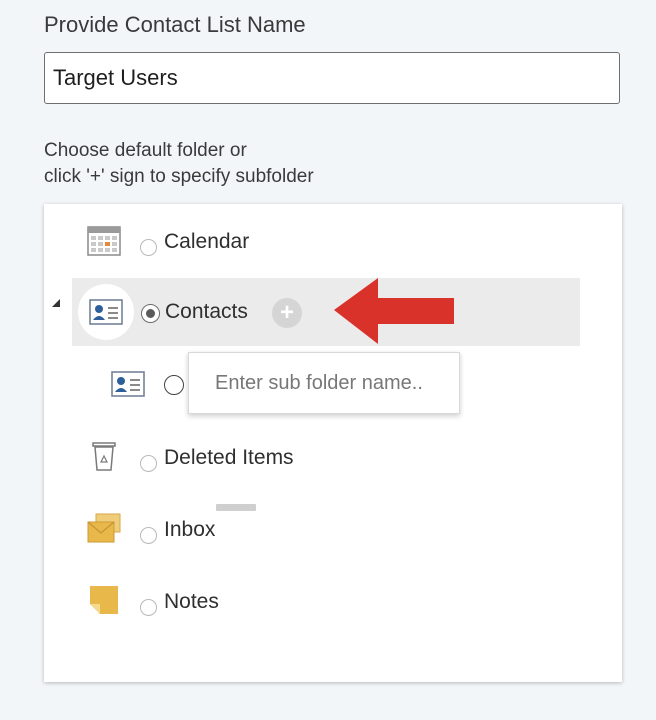 This screenshot has width=656, height=720. What do you see at coordinates (56, 303) in the screenshot?
I see `contacts-expander-icon` at bounding box center [56, 303].